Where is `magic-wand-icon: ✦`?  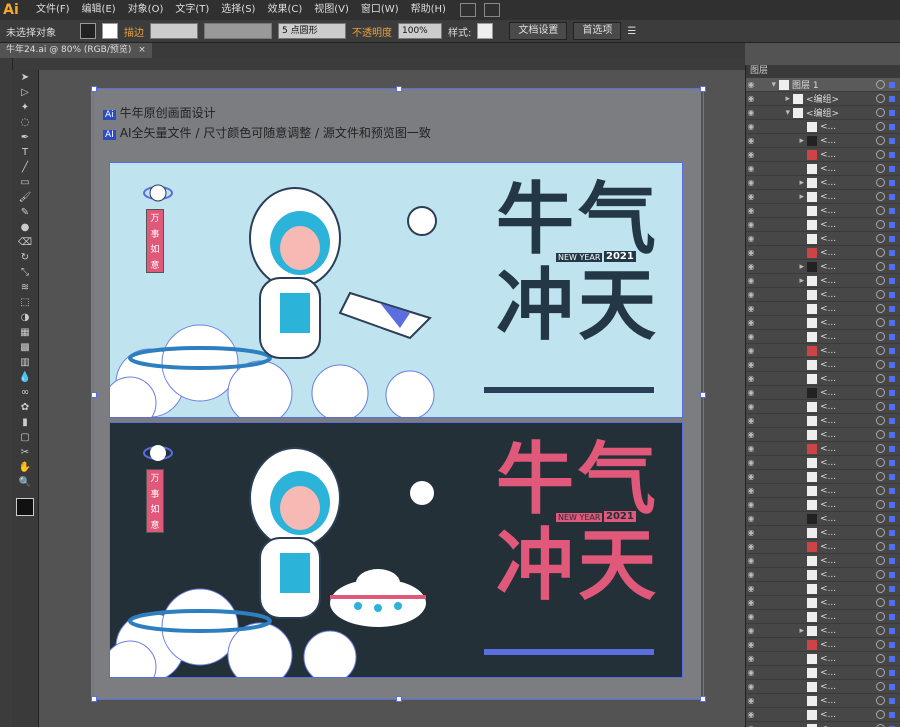
magic-wand-icon: ✦ is located at coordinates (25, 107).